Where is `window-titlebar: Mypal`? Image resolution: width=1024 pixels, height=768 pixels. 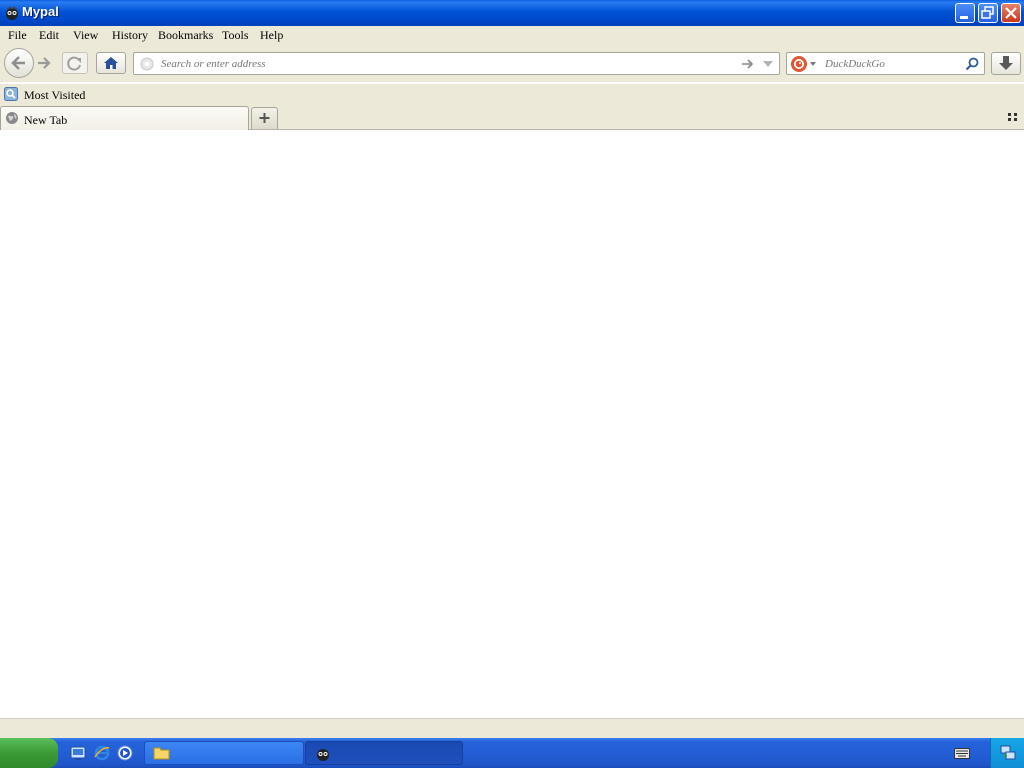 window-titlebar: Mypal is located at coordinates (512, 13).